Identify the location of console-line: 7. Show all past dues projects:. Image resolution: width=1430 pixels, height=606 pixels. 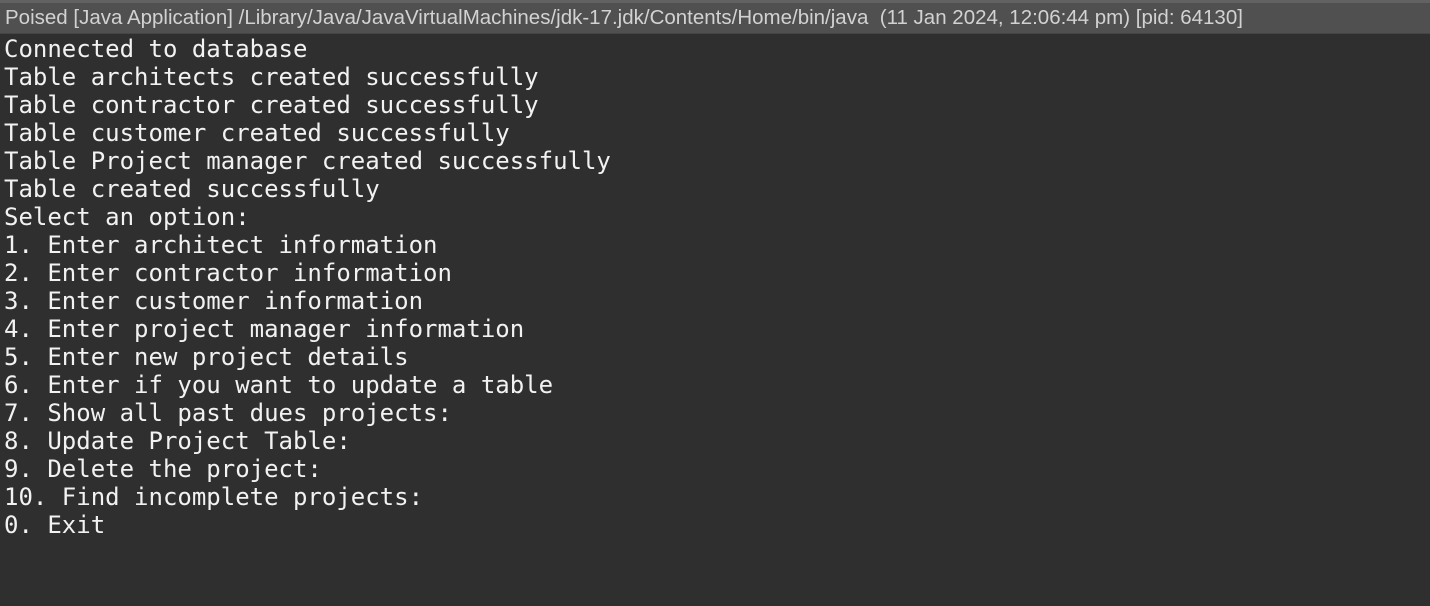
(228, 413).